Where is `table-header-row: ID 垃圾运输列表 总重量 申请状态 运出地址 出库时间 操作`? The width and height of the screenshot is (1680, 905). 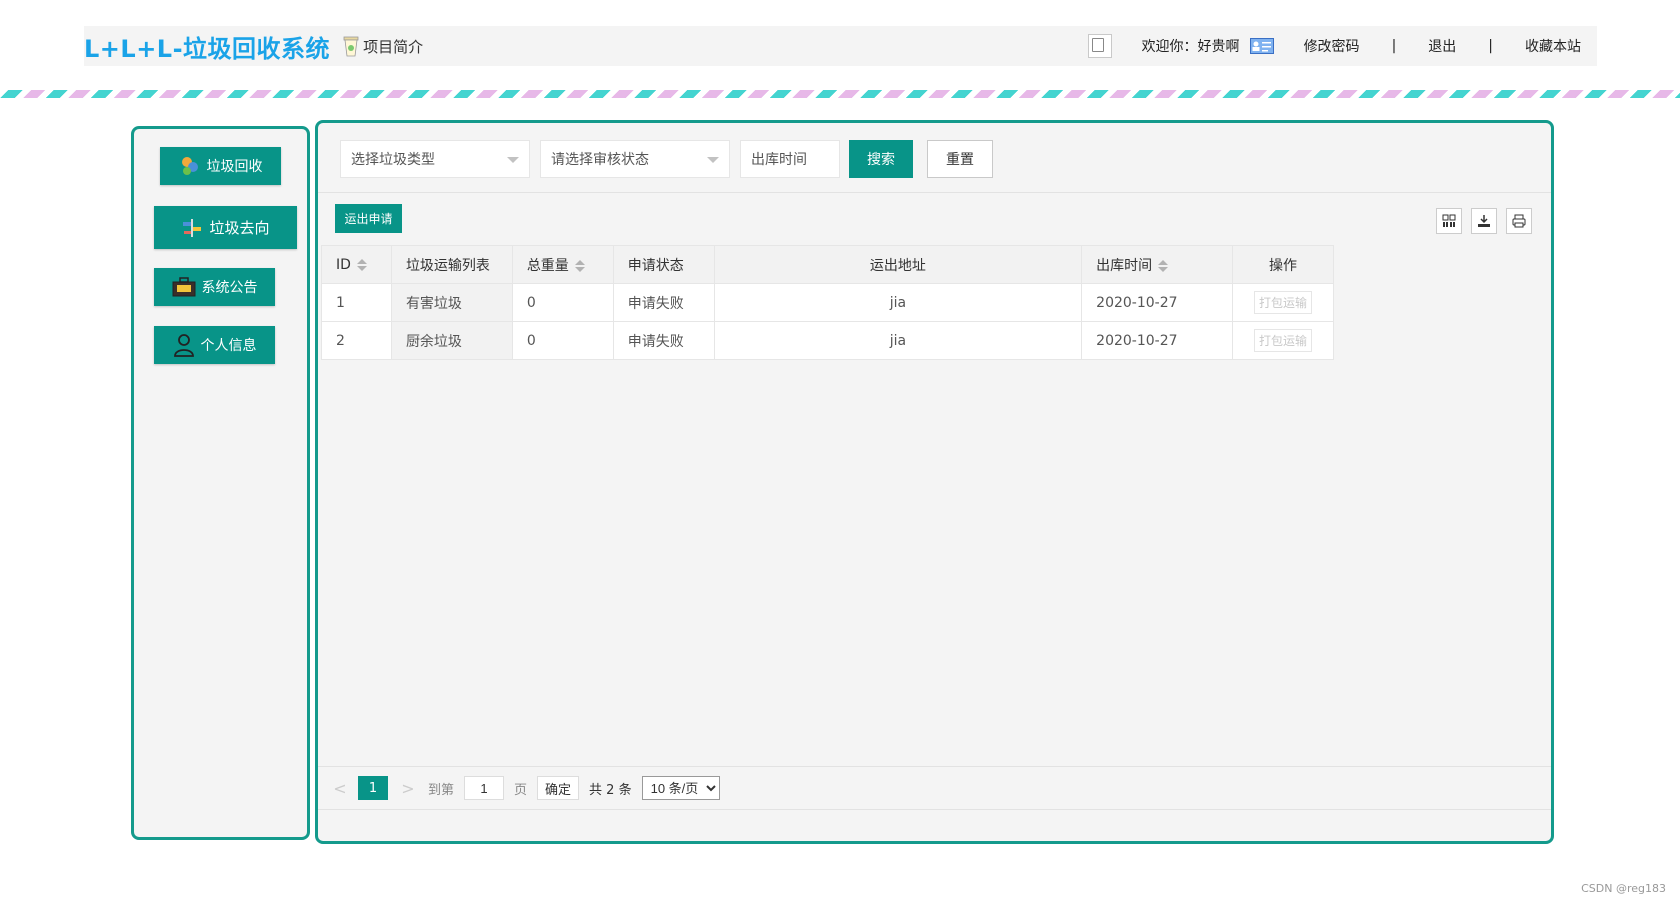 table-header-row: ID 垃圾运输列表 总重量 申请状态 运出地址 出库时间 操作 is located at coordinates (827, 264).